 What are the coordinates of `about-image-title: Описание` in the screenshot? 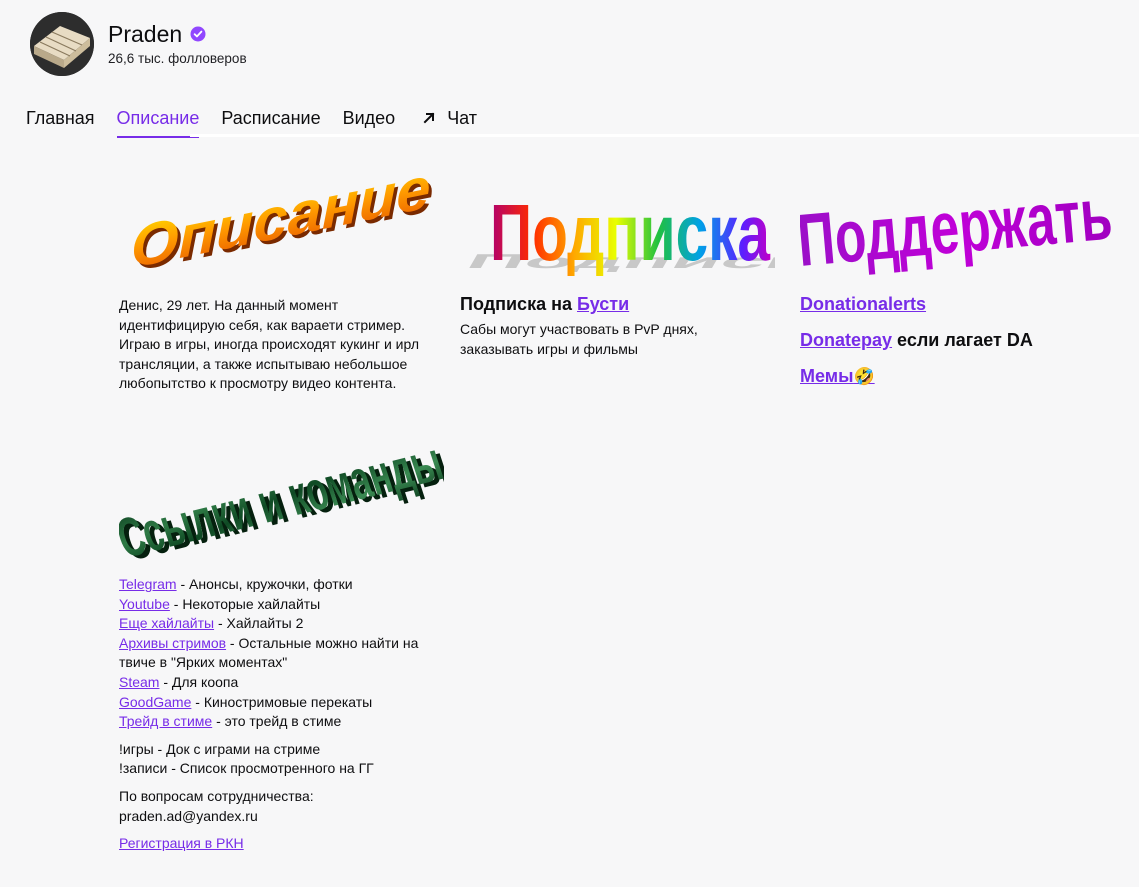 It's located at (280, 224).